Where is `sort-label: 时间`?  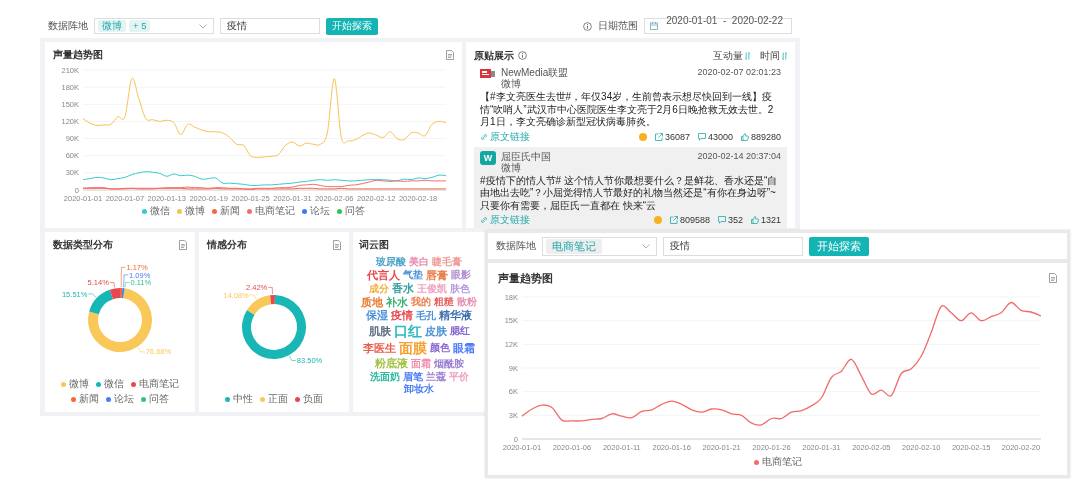
sort-label: 时间 is located at coordinates (770, 55).